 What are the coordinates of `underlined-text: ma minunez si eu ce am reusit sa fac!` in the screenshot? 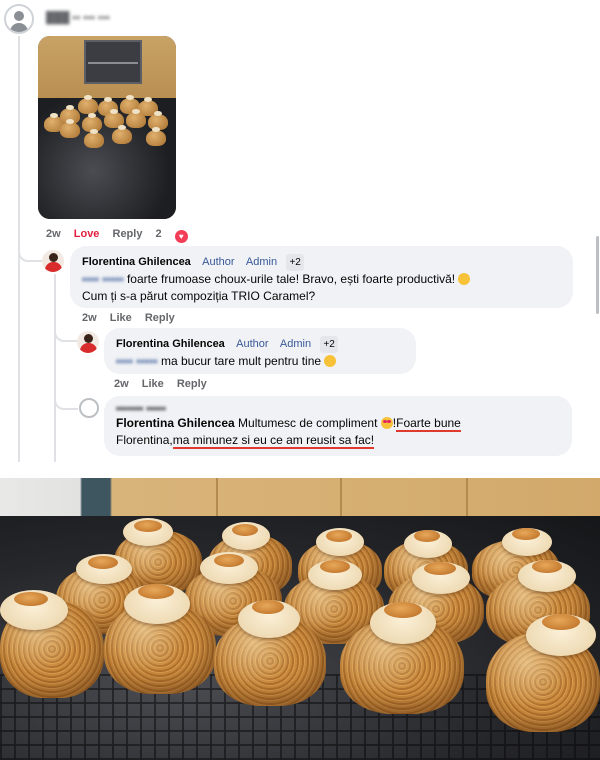 It's located at (273, 441).